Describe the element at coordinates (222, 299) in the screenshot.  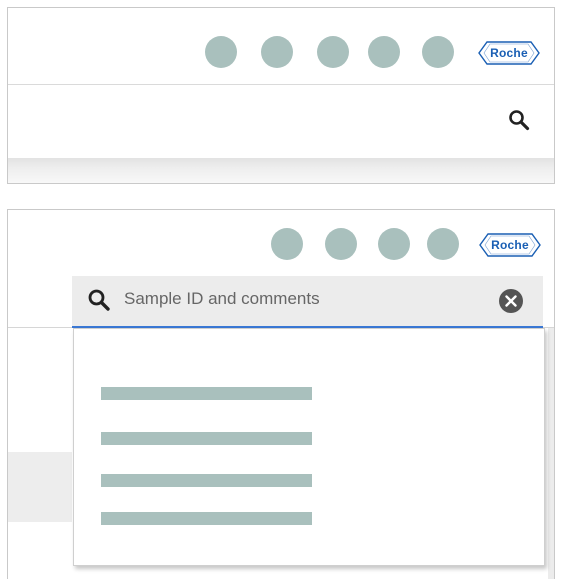
I see `search-input: Sample ID and comments` at that location.